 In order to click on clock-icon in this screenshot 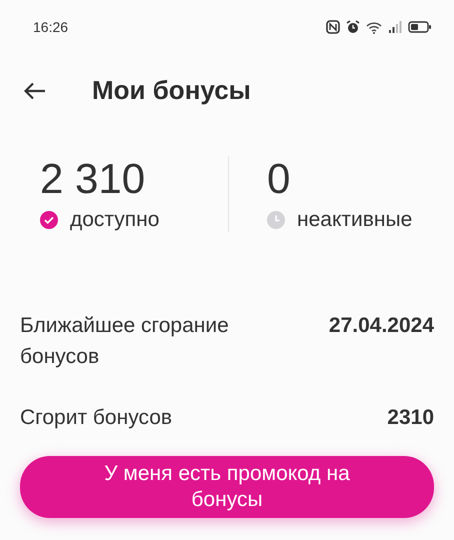, I will do `click(276, 220)`.